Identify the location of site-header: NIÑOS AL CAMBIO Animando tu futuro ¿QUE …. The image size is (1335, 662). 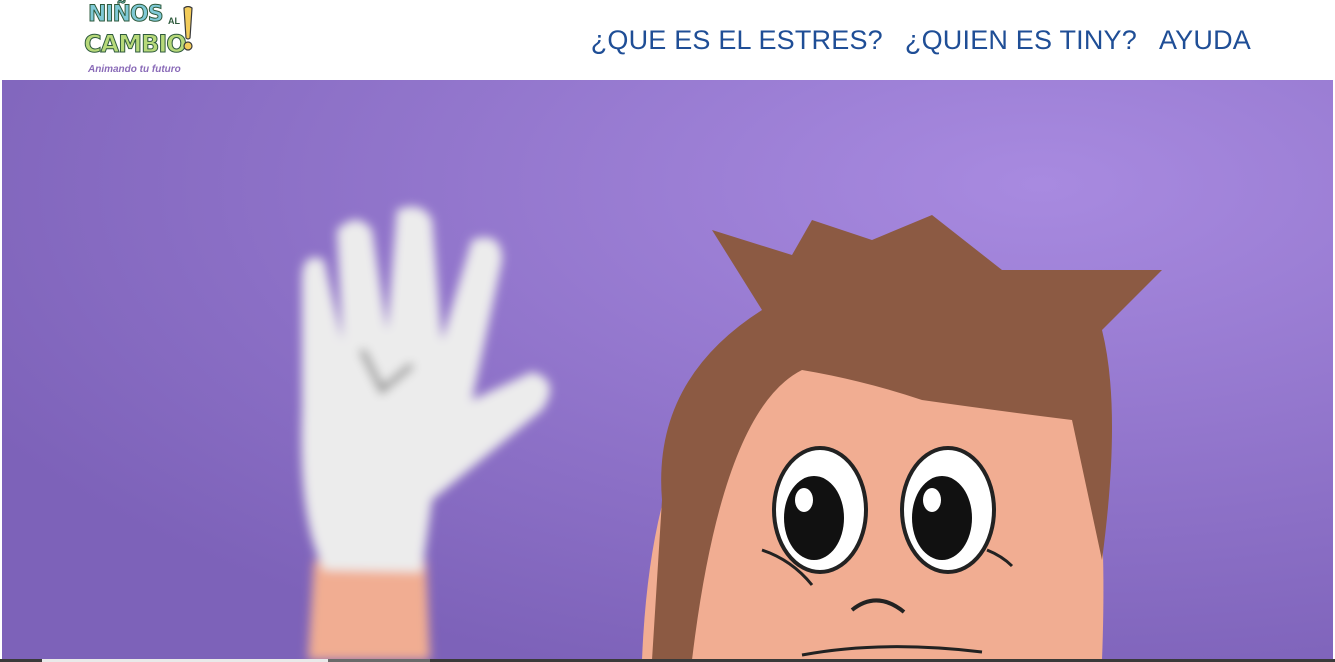
(667, 40).